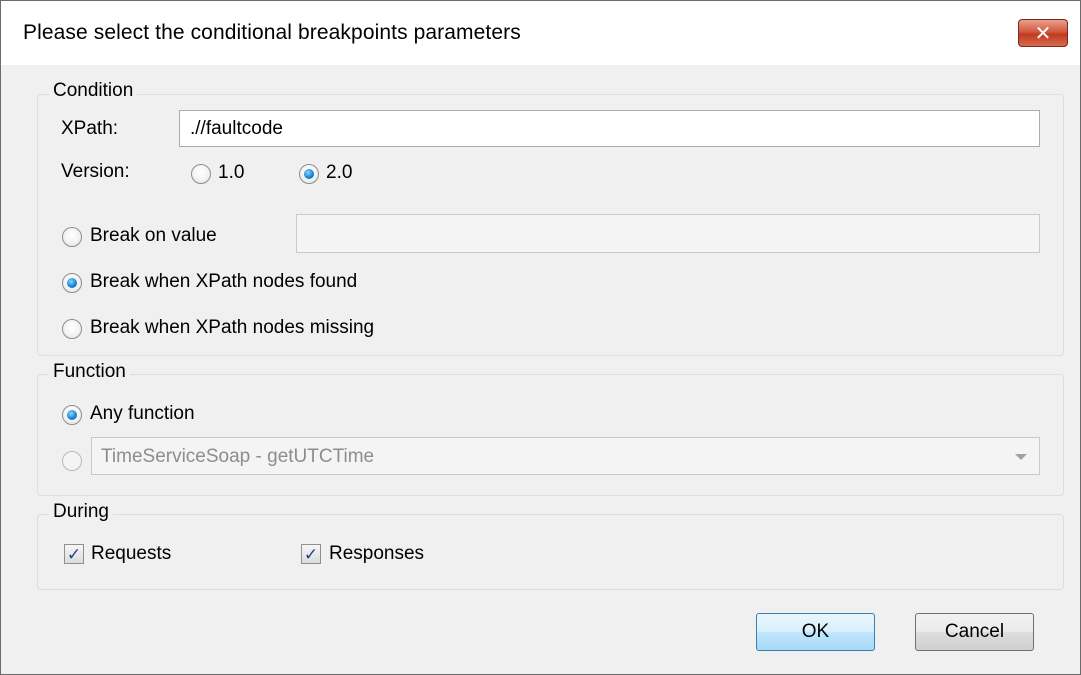  Describe the element at coordinates (232, 328) in the screenshot. I see `nodes-missing-label: Break when XPath nodes missing` at that location.